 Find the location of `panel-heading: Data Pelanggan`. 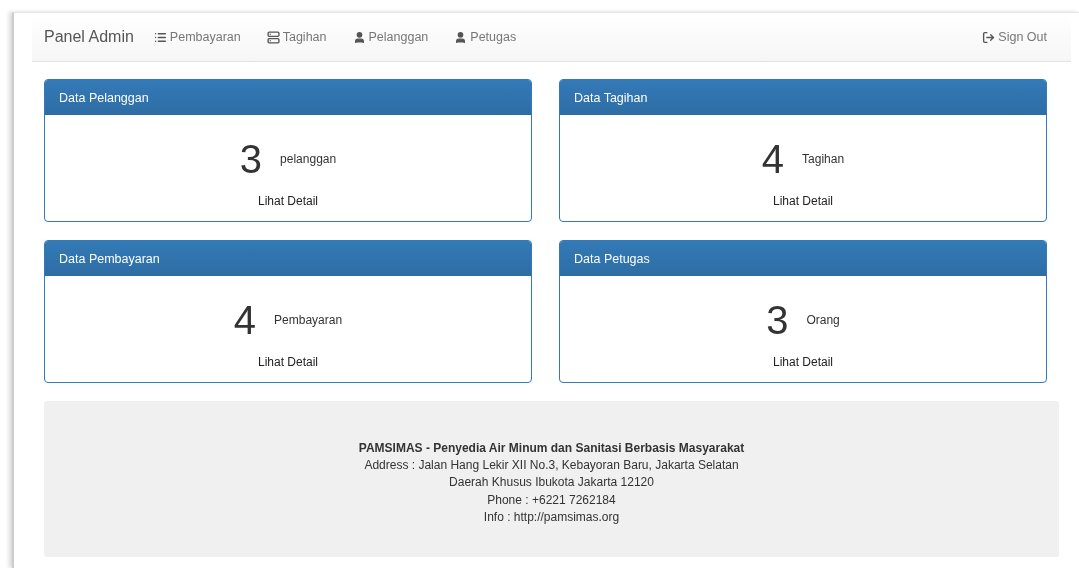

panel-heading: Data Pelanggan is located at coordinates (288, 97).